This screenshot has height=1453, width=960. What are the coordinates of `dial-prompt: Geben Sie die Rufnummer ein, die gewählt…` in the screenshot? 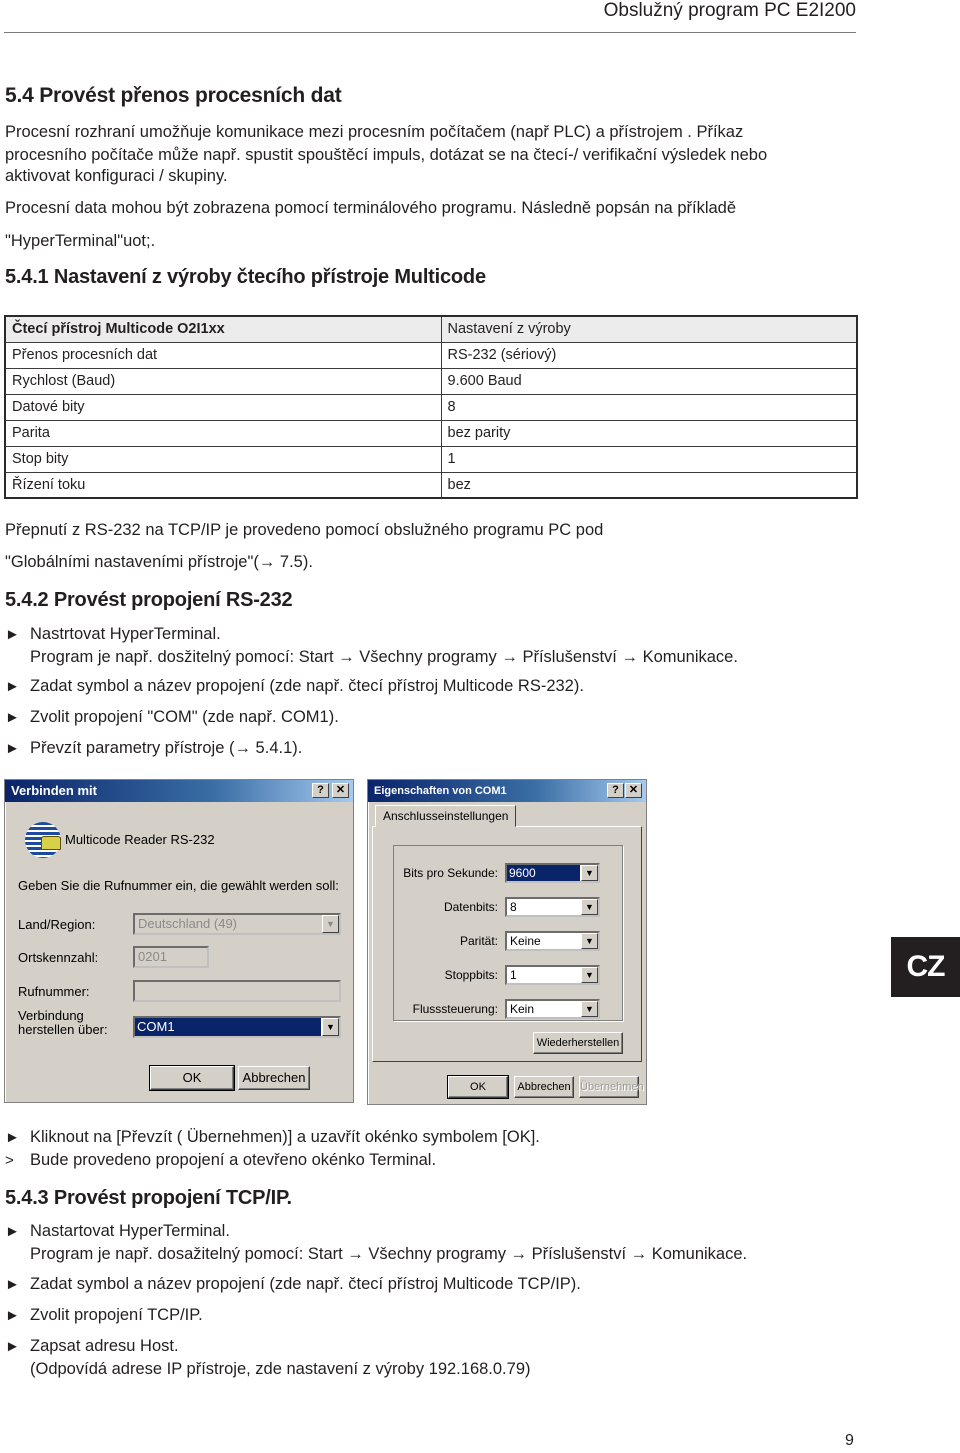 It's located at (178, 885).